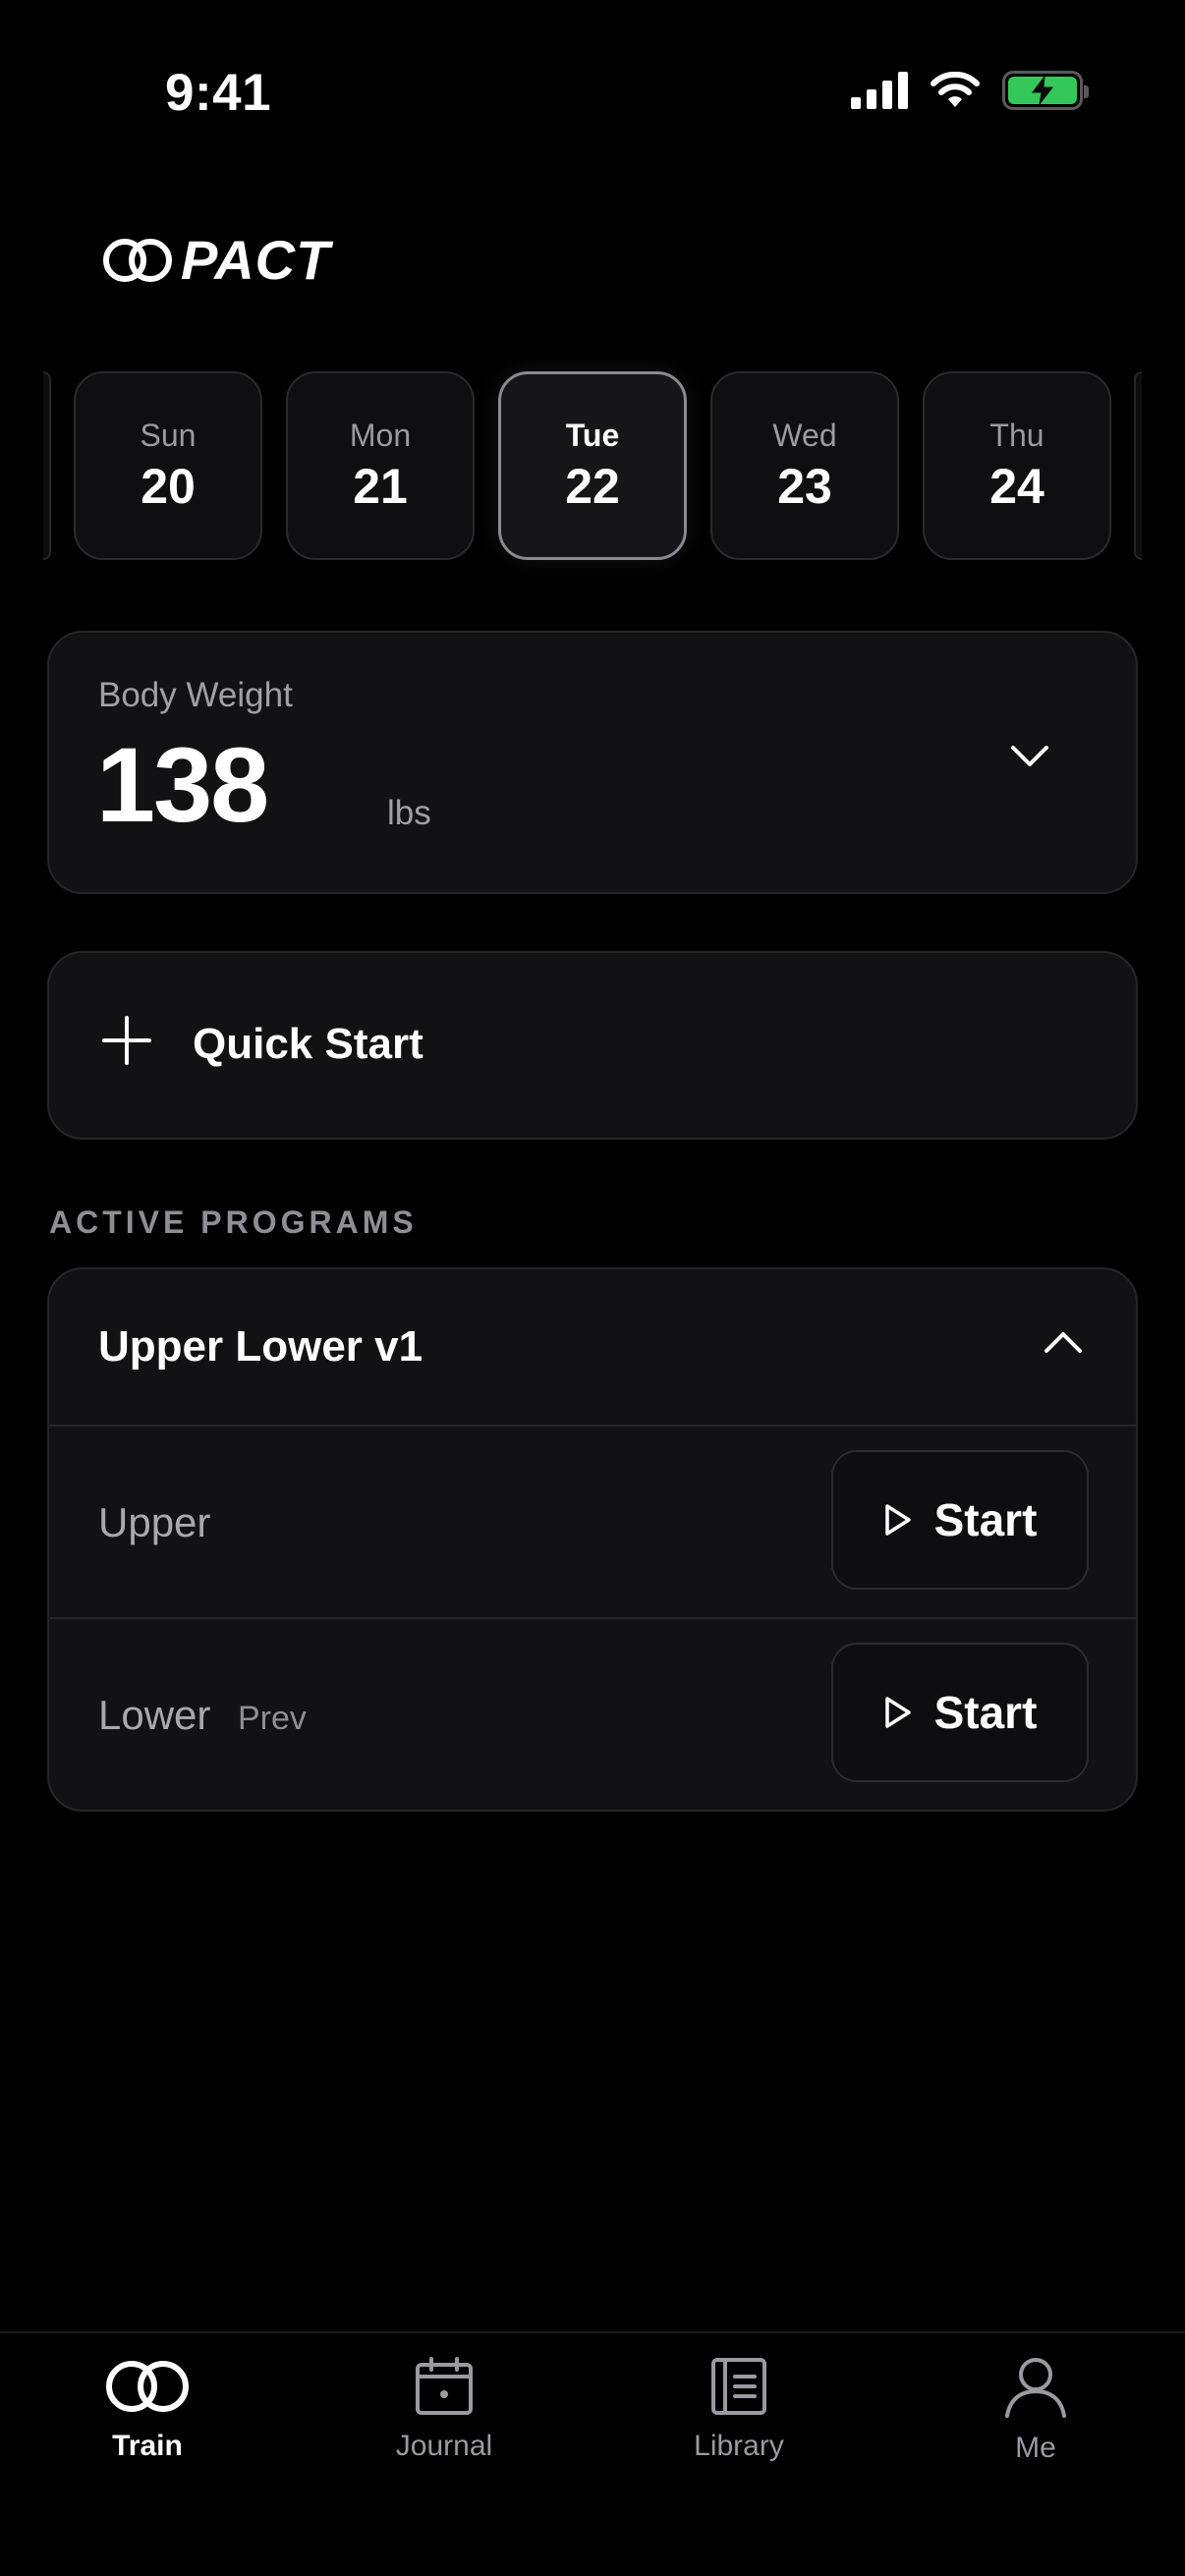 This screenshot has height=2576, width=1185. I want to click on day-mon: Mon 21, so click(381, 465).